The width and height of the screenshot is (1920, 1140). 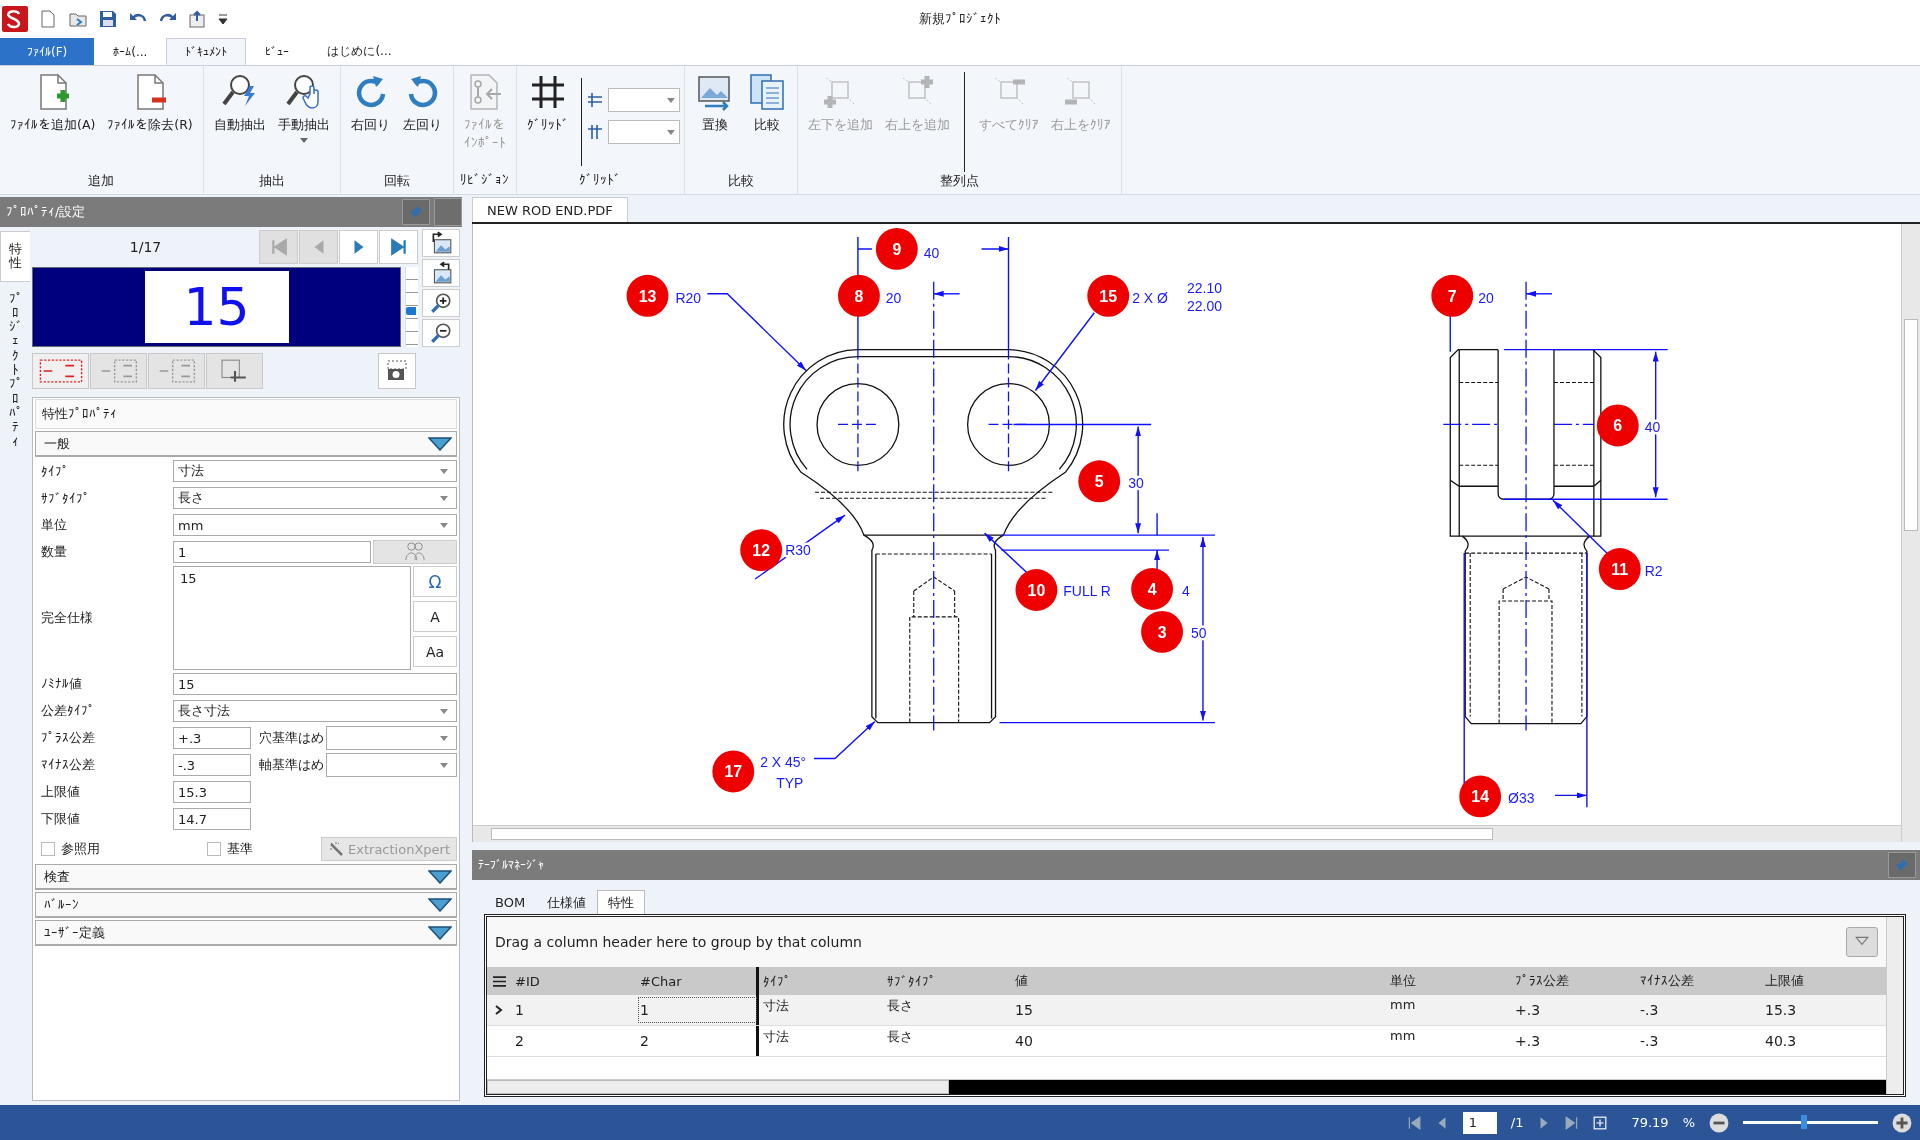 What do you see at coordinates (315, 684) in the screenshot?
I see `nominal-field: 15` at bounding box center [315, 684].